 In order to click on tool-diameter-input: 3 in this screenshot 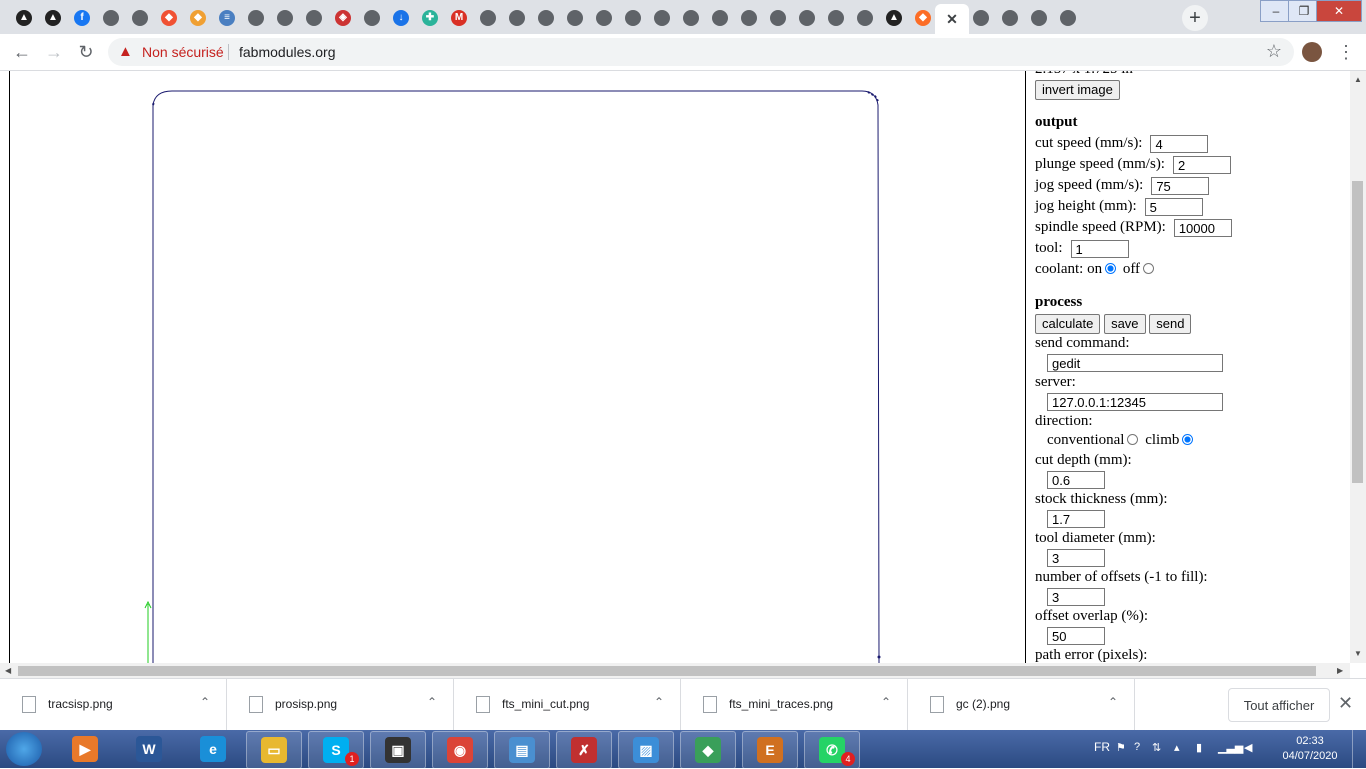, I will do `click(1076, 557)`.